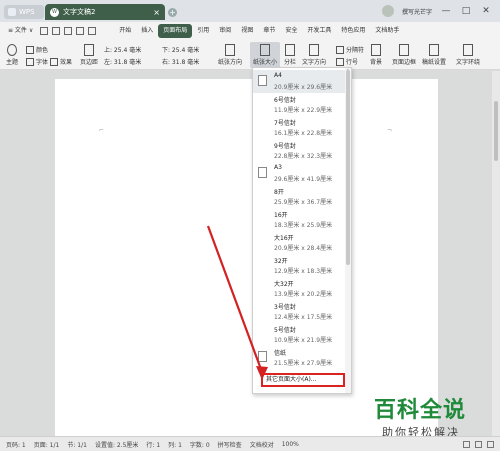 This screenshot has width=500, height=451. What do you see at coordinates (340, 61) in the screenshot?
I see `line-number-icon` at bounding box center [340, 61].